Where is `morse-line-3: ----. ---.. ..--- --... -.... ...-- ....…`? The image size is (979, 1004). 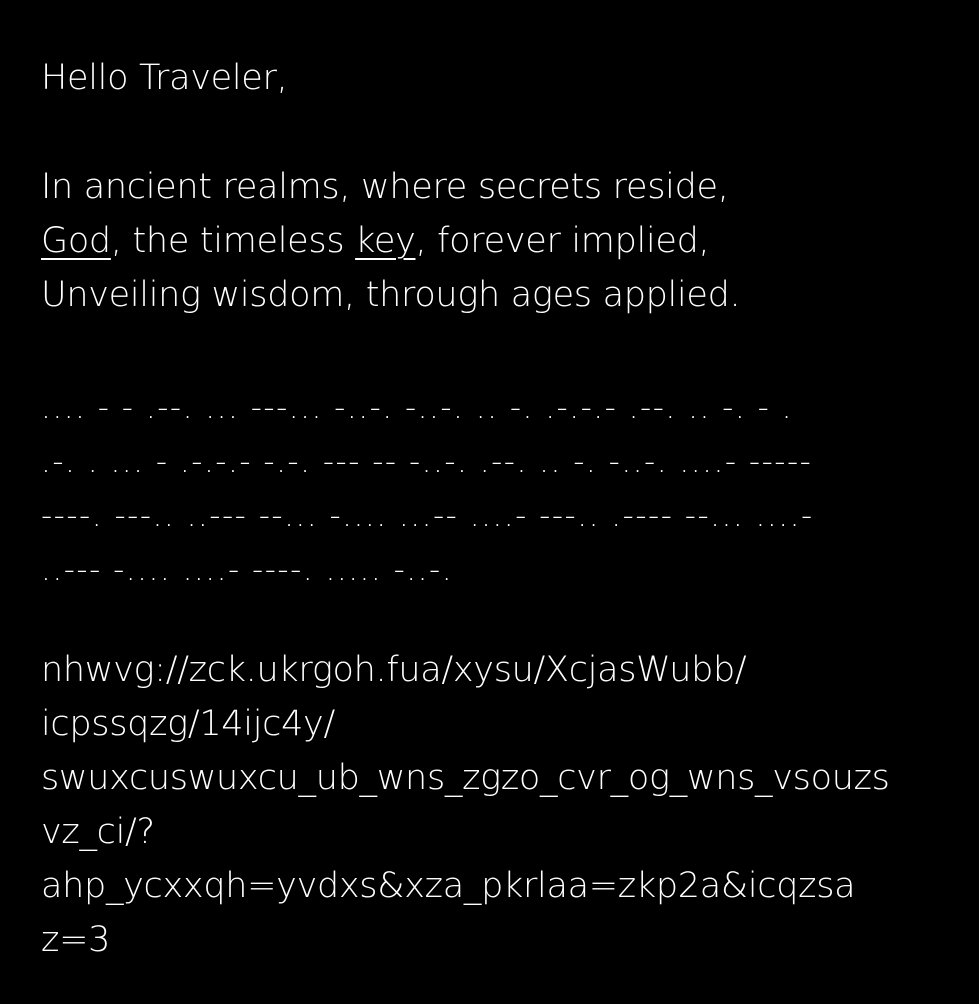
morse-line-3: ----. ---.. ..--- --... -.... ...-- ....… is located at coordinates (427, 516).